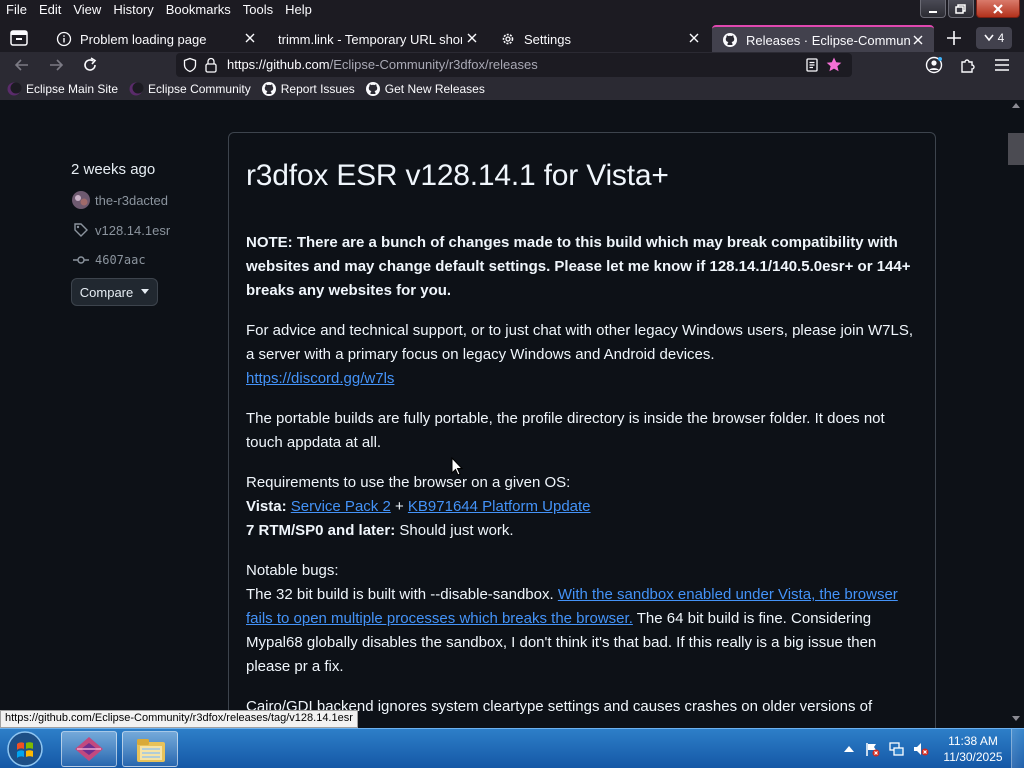 The image size is (1024, 768). Describe the element at coordinates (145, 291) in the screenshot. I see `caret-down-icon` at that location.